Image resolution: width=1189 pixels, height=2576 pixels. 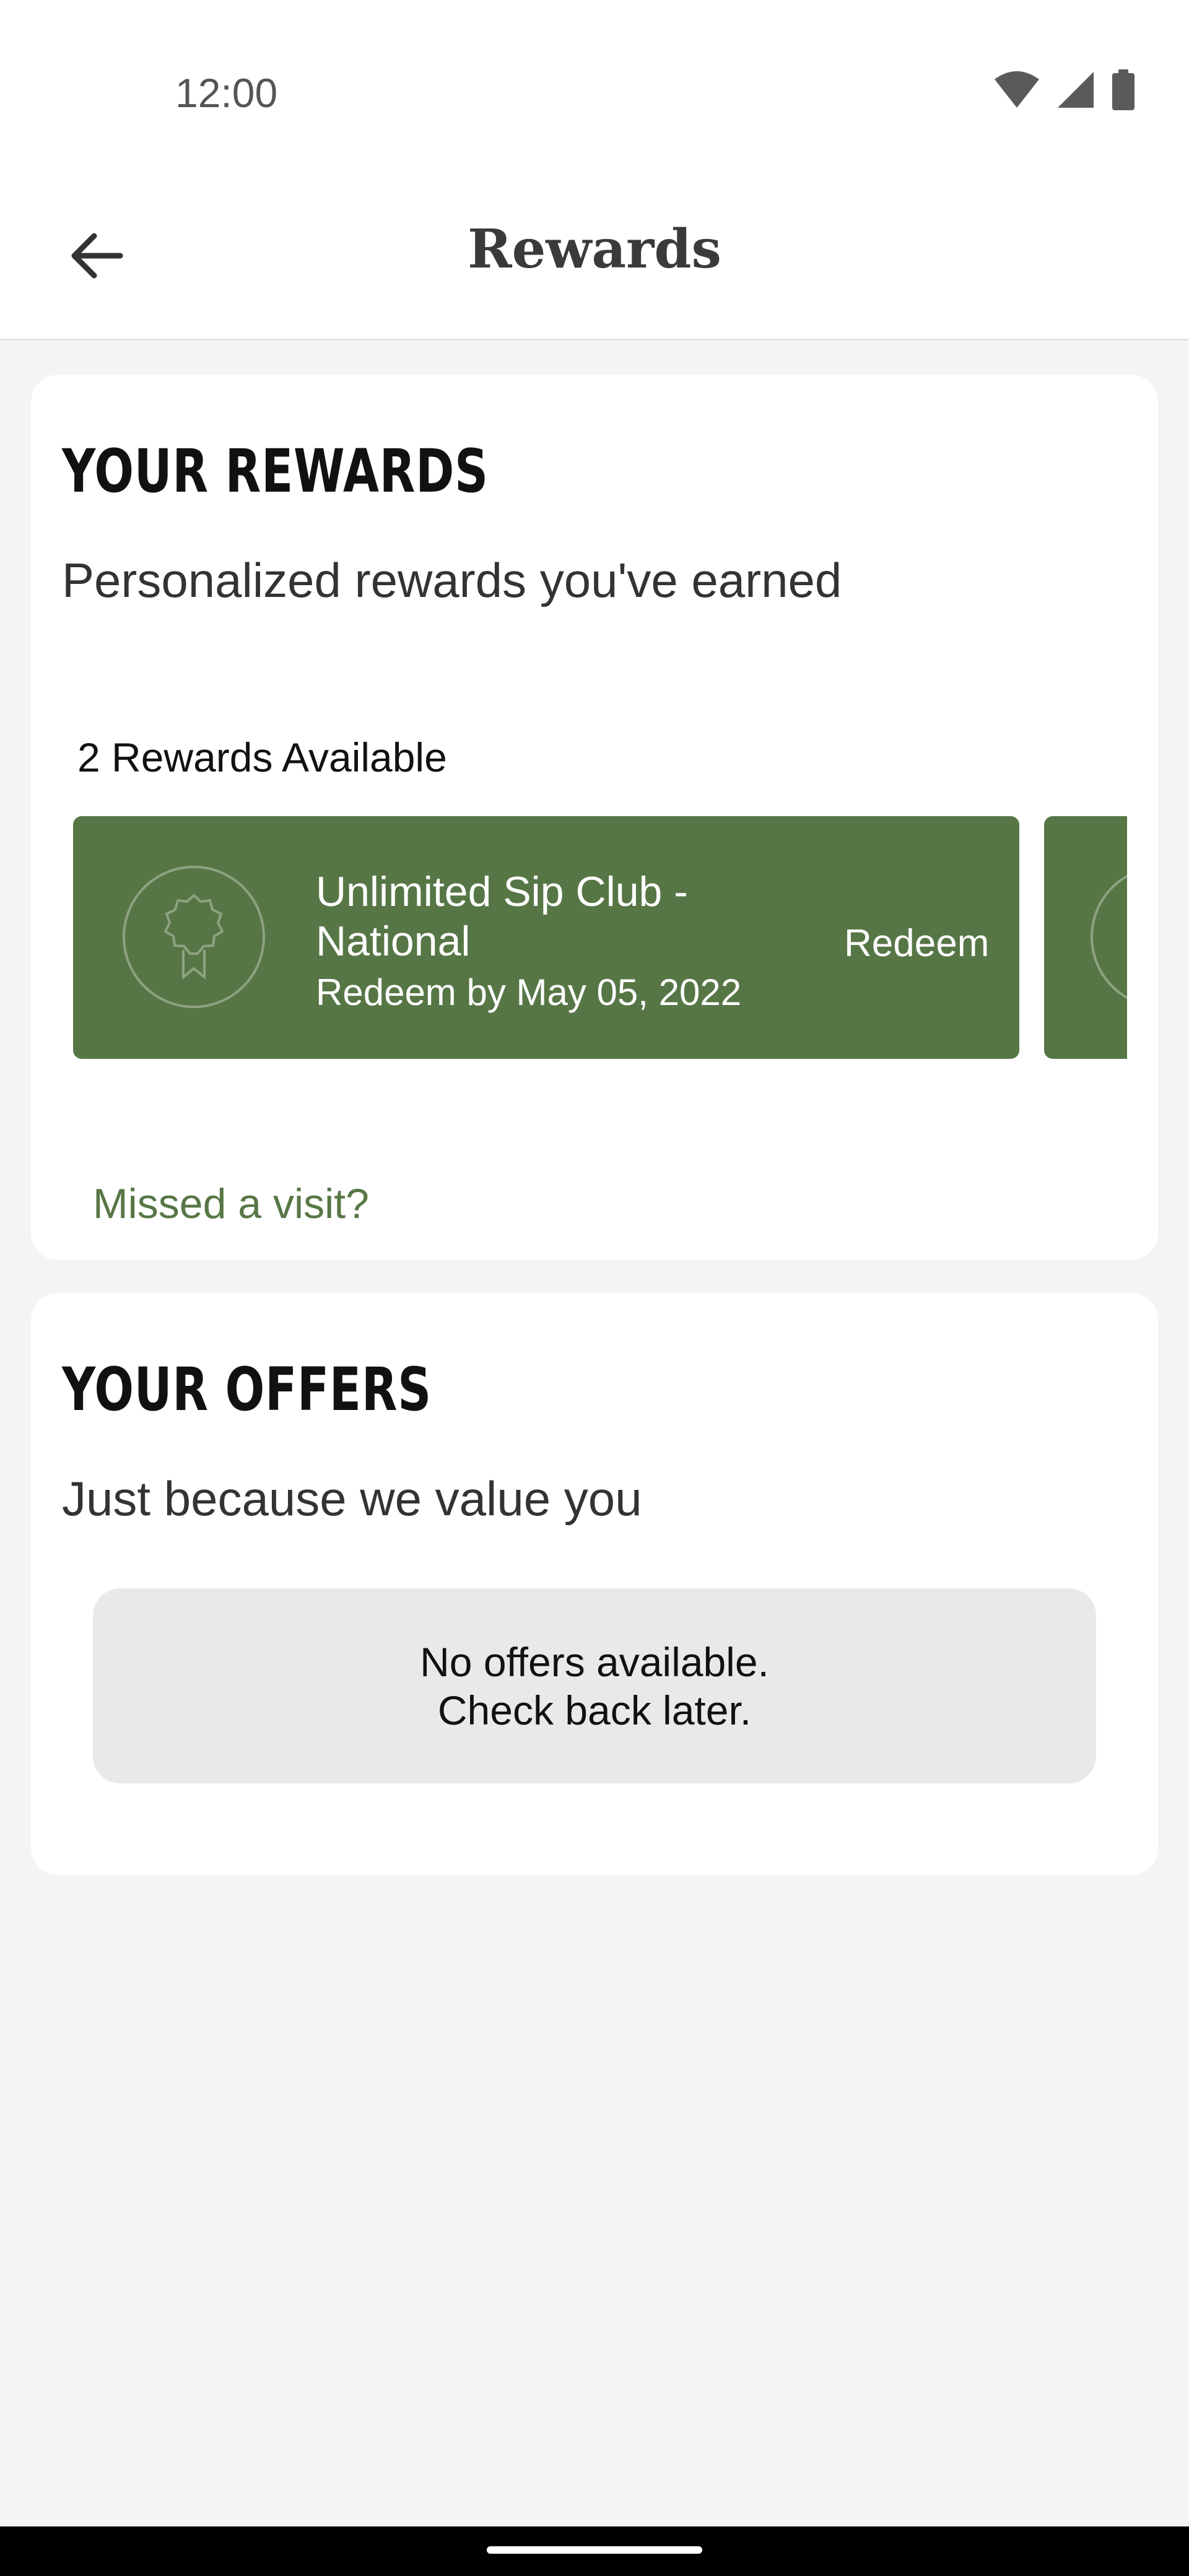 What do you see at coordinates (502, 917) in the screenshot?
I see `reward-name: Unlimited Sip Club - National` at bounding box center [502, 917].